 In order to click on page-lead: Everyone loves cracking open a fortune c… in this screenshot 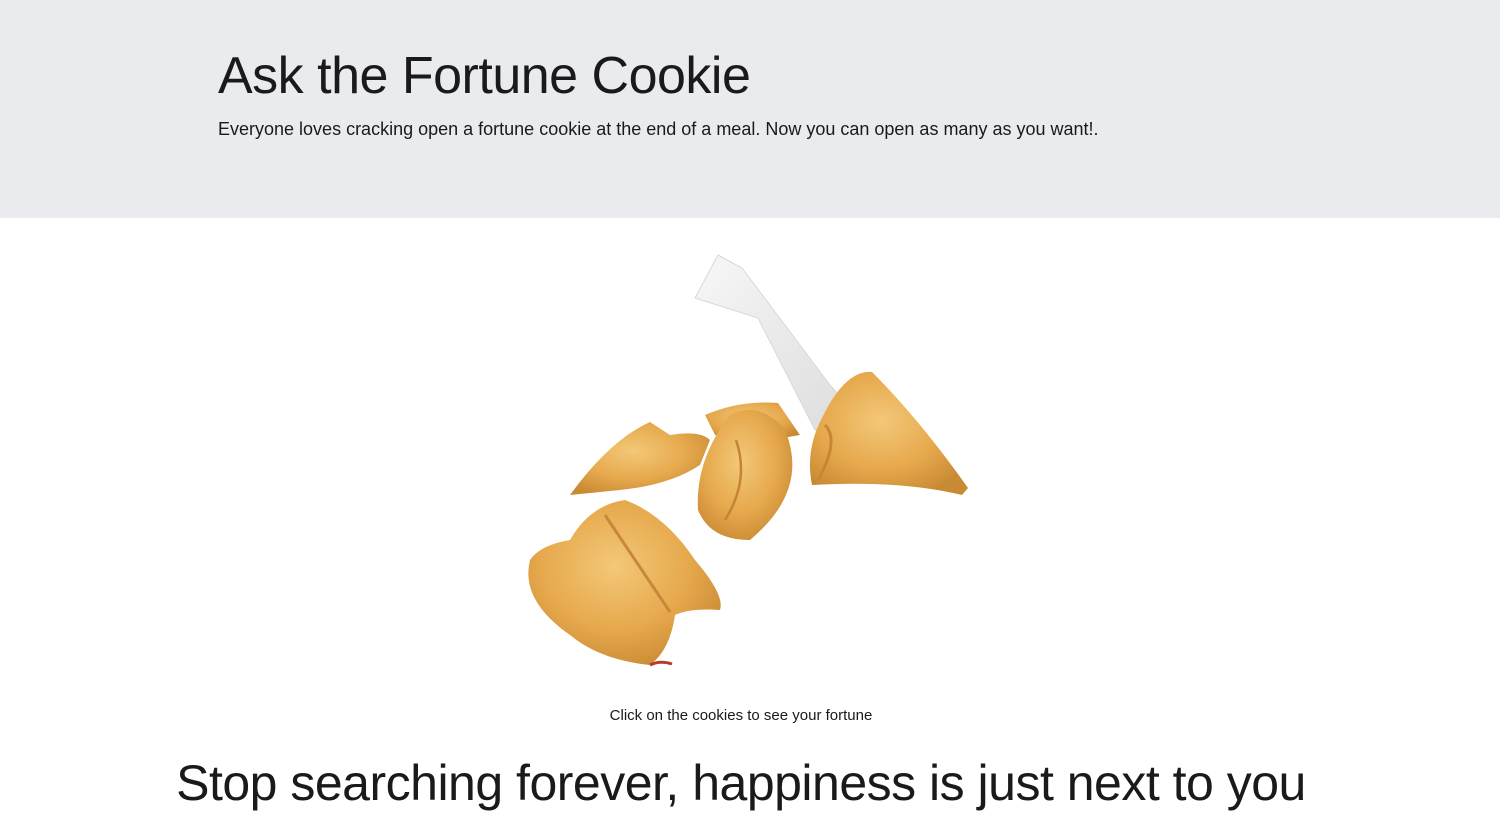, I will do `click(658, 129)`.